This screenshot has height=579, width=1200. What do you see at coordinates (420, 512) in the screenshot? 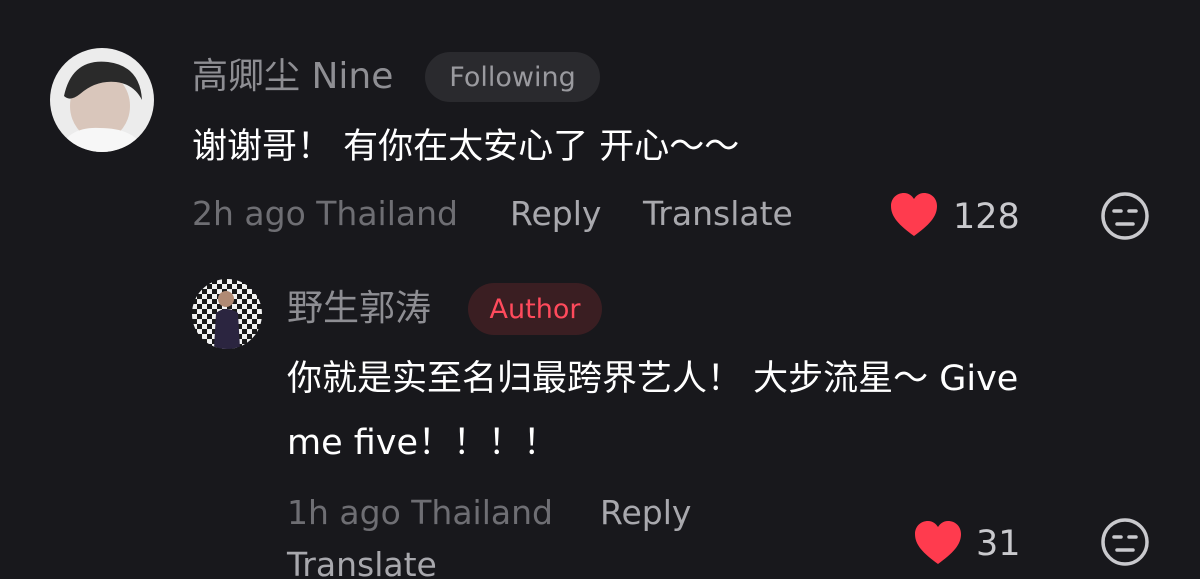
I see `reply-timestamp: 1h ago Thailand` at bounding box center [420, 512].